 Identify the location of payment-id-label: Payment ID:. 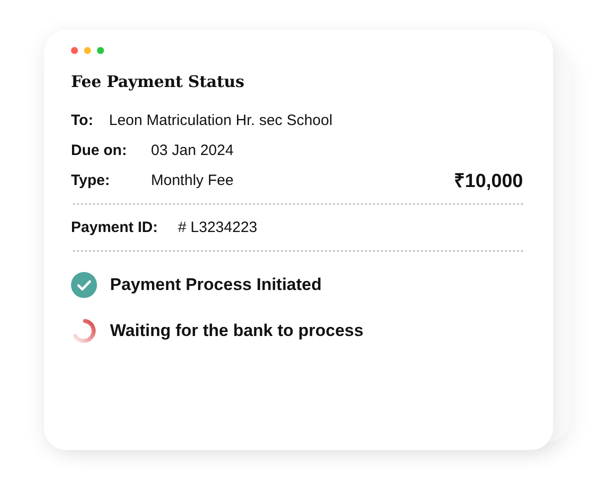
(115, 227).